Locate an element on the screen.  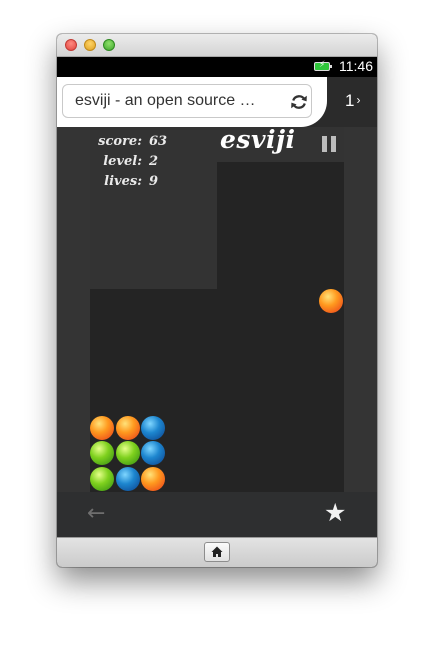
level-value: 2 is located at coordinates (154, 161).